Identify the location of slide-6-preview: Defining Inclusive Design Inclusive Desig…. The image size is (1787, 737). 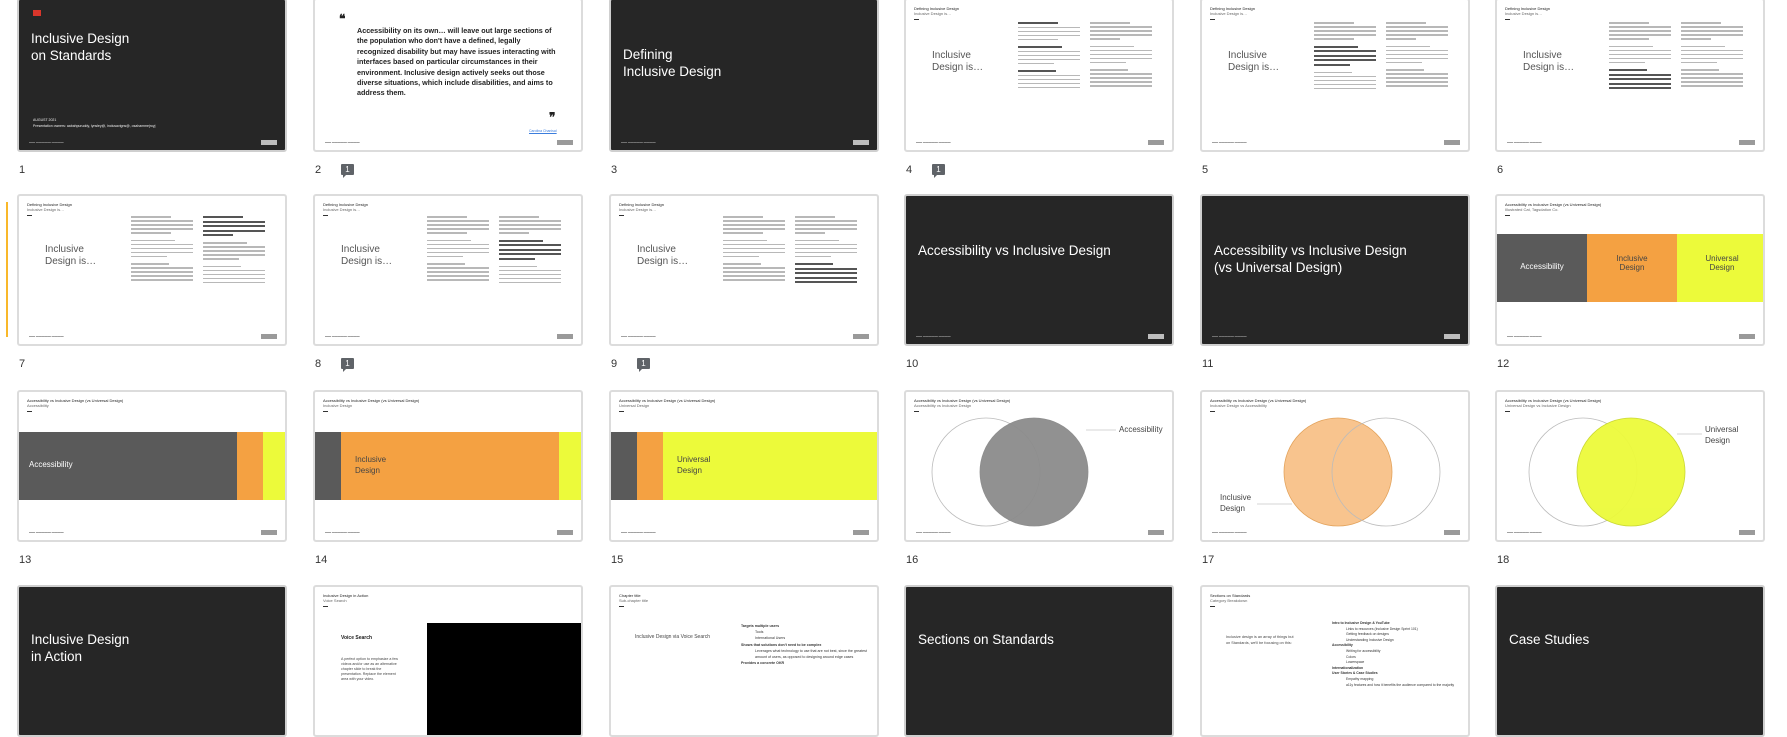
(1630, 76).